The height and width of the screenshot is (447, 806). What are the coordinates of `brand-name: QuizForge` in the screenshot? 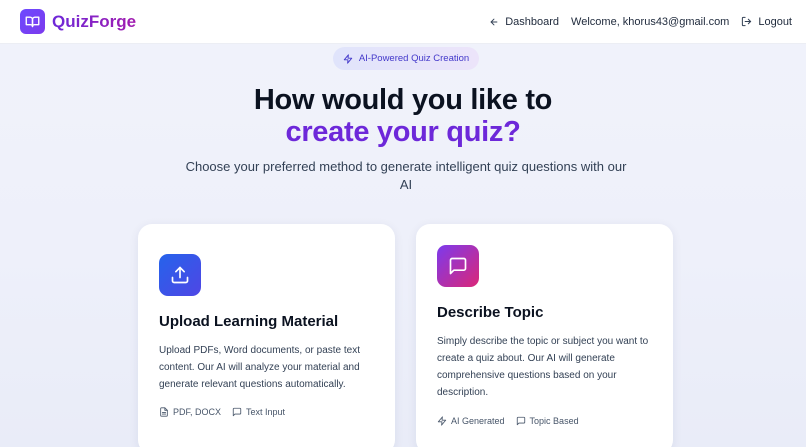 It's located at (94, 21).